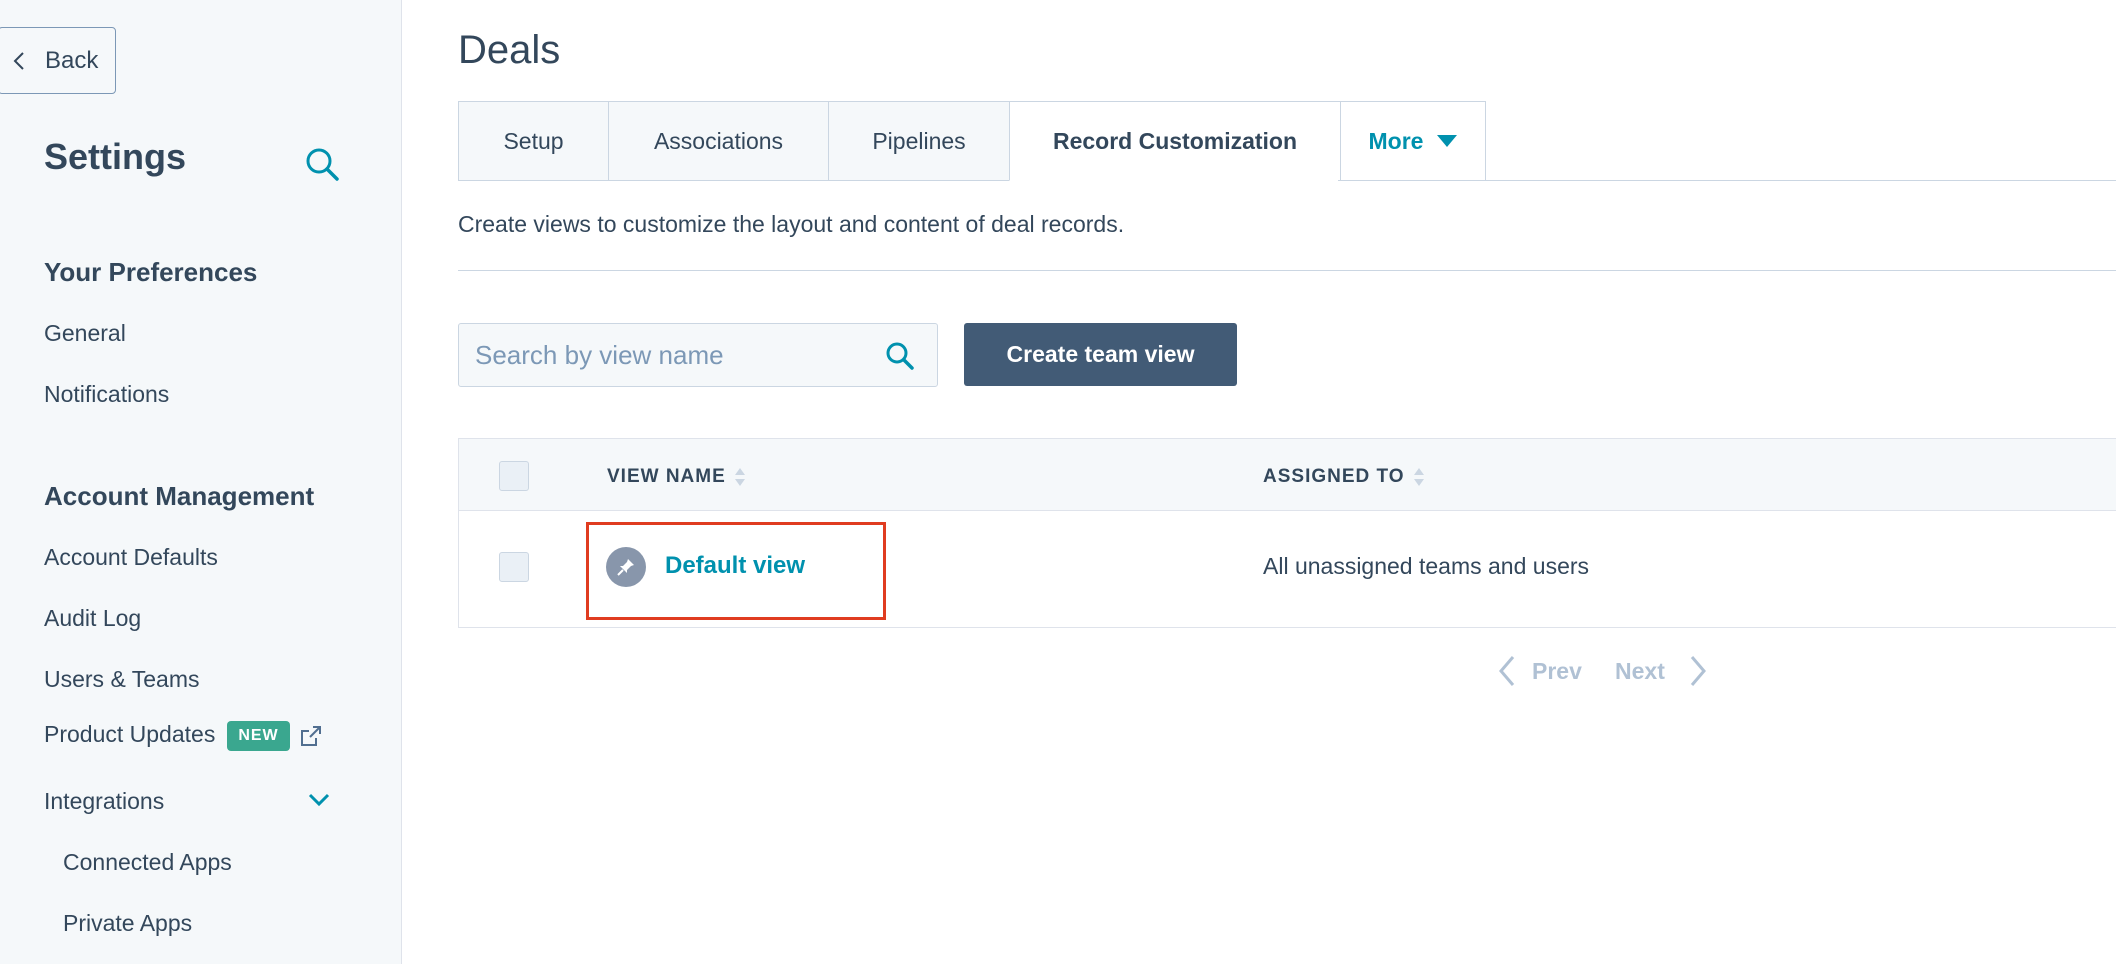 This screenshot has width=2116, height=964. What do you see at coordinates (258, 736) in the screenshot?
I see `new-badge: NEW` at bounding box center [258, 736].